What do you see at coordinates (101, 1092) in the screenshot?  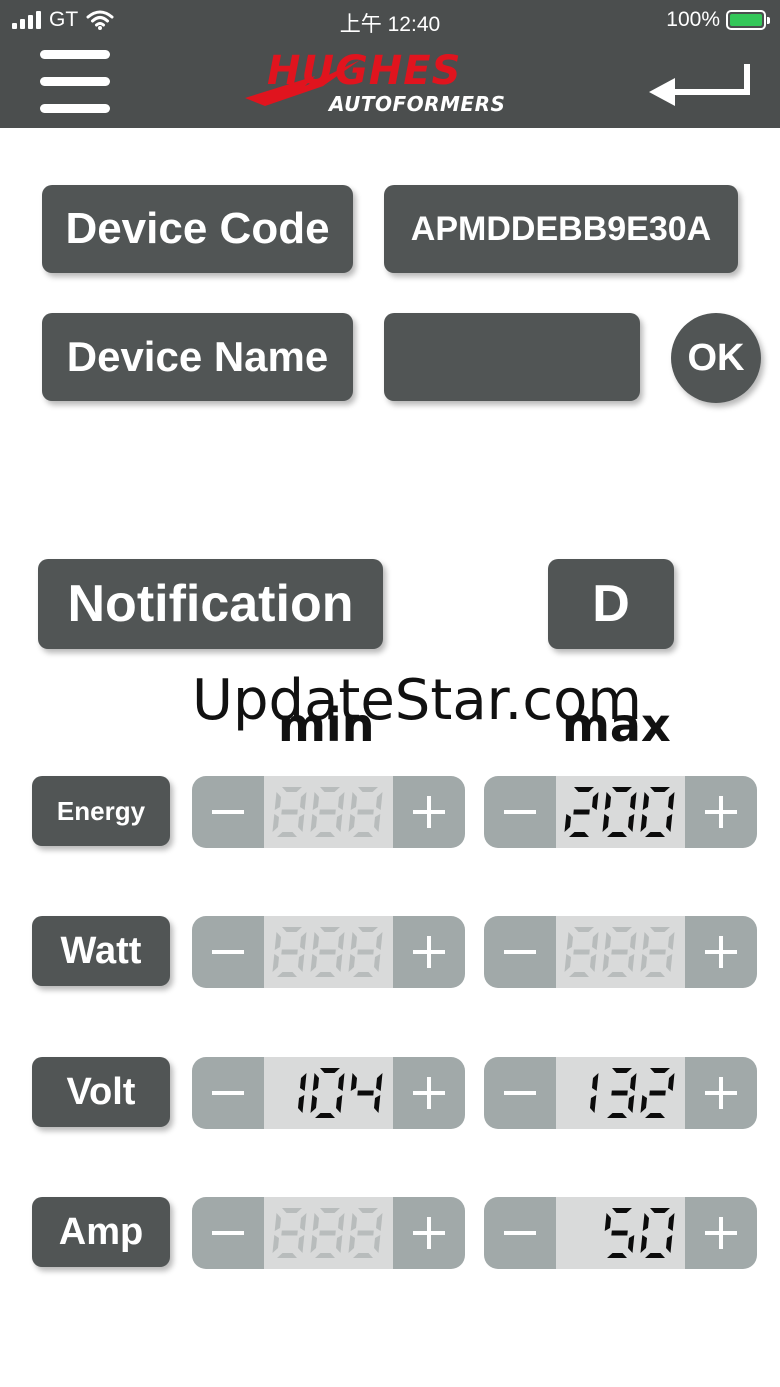 I see `row-label-volt: Volt` at bounding box center [101, 1092].